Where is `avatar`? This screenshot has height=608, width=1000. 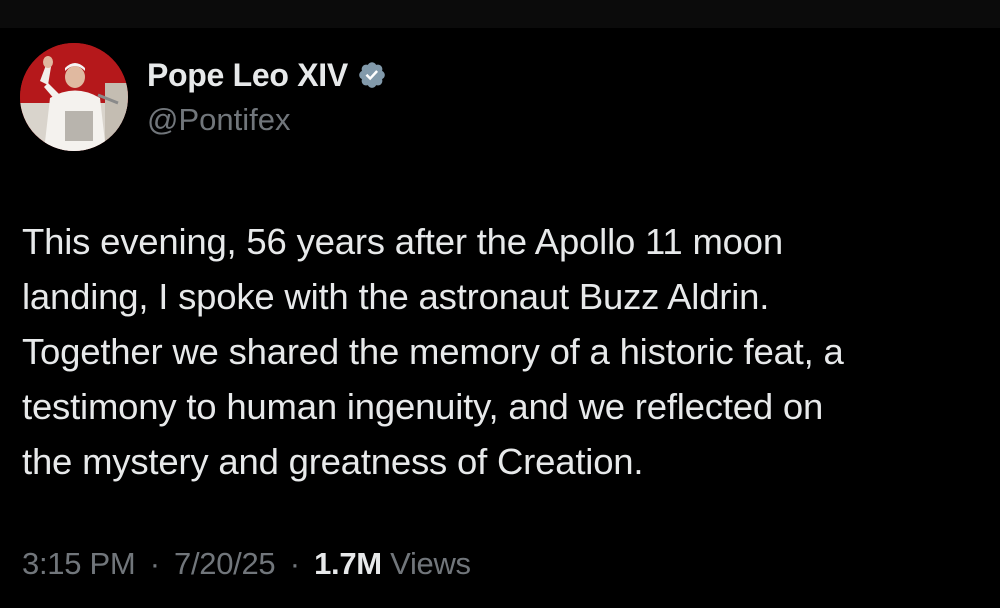 avatar is located at coordinates (74, 97).